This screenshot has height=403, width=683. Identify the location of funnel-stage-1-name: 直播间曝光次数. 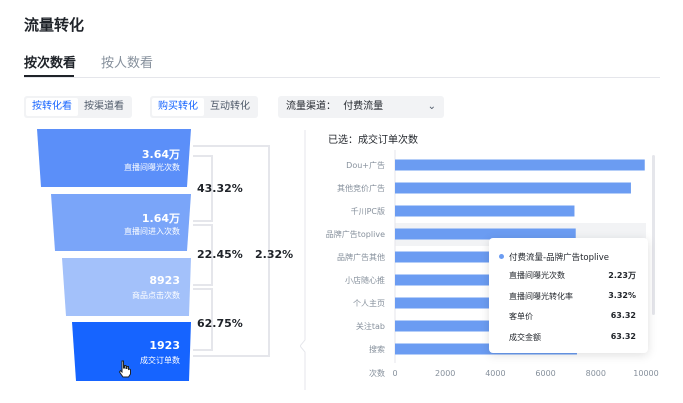
(152, 167).